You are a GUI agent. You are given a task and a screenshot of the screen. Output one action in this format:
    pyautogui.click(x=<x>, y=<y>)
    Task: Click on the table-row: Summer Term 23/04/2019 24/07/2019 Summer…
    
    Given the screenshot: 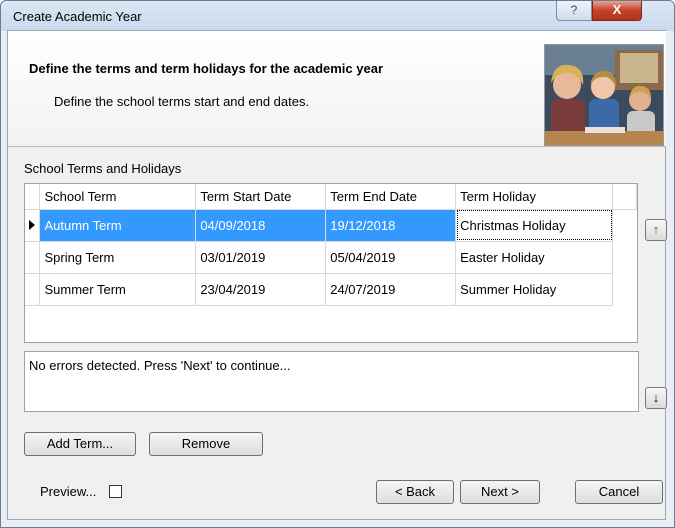 What is the action you would take?
    pyautogui.click(x=331, y=289)
    